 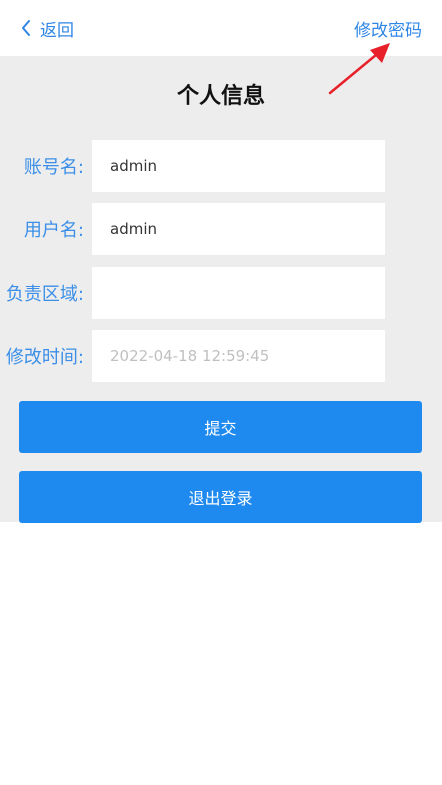 What do you see at coordinates (57, 30) in the screenshot?
I see `back-label: 返回` at bounding box center [57, 30].